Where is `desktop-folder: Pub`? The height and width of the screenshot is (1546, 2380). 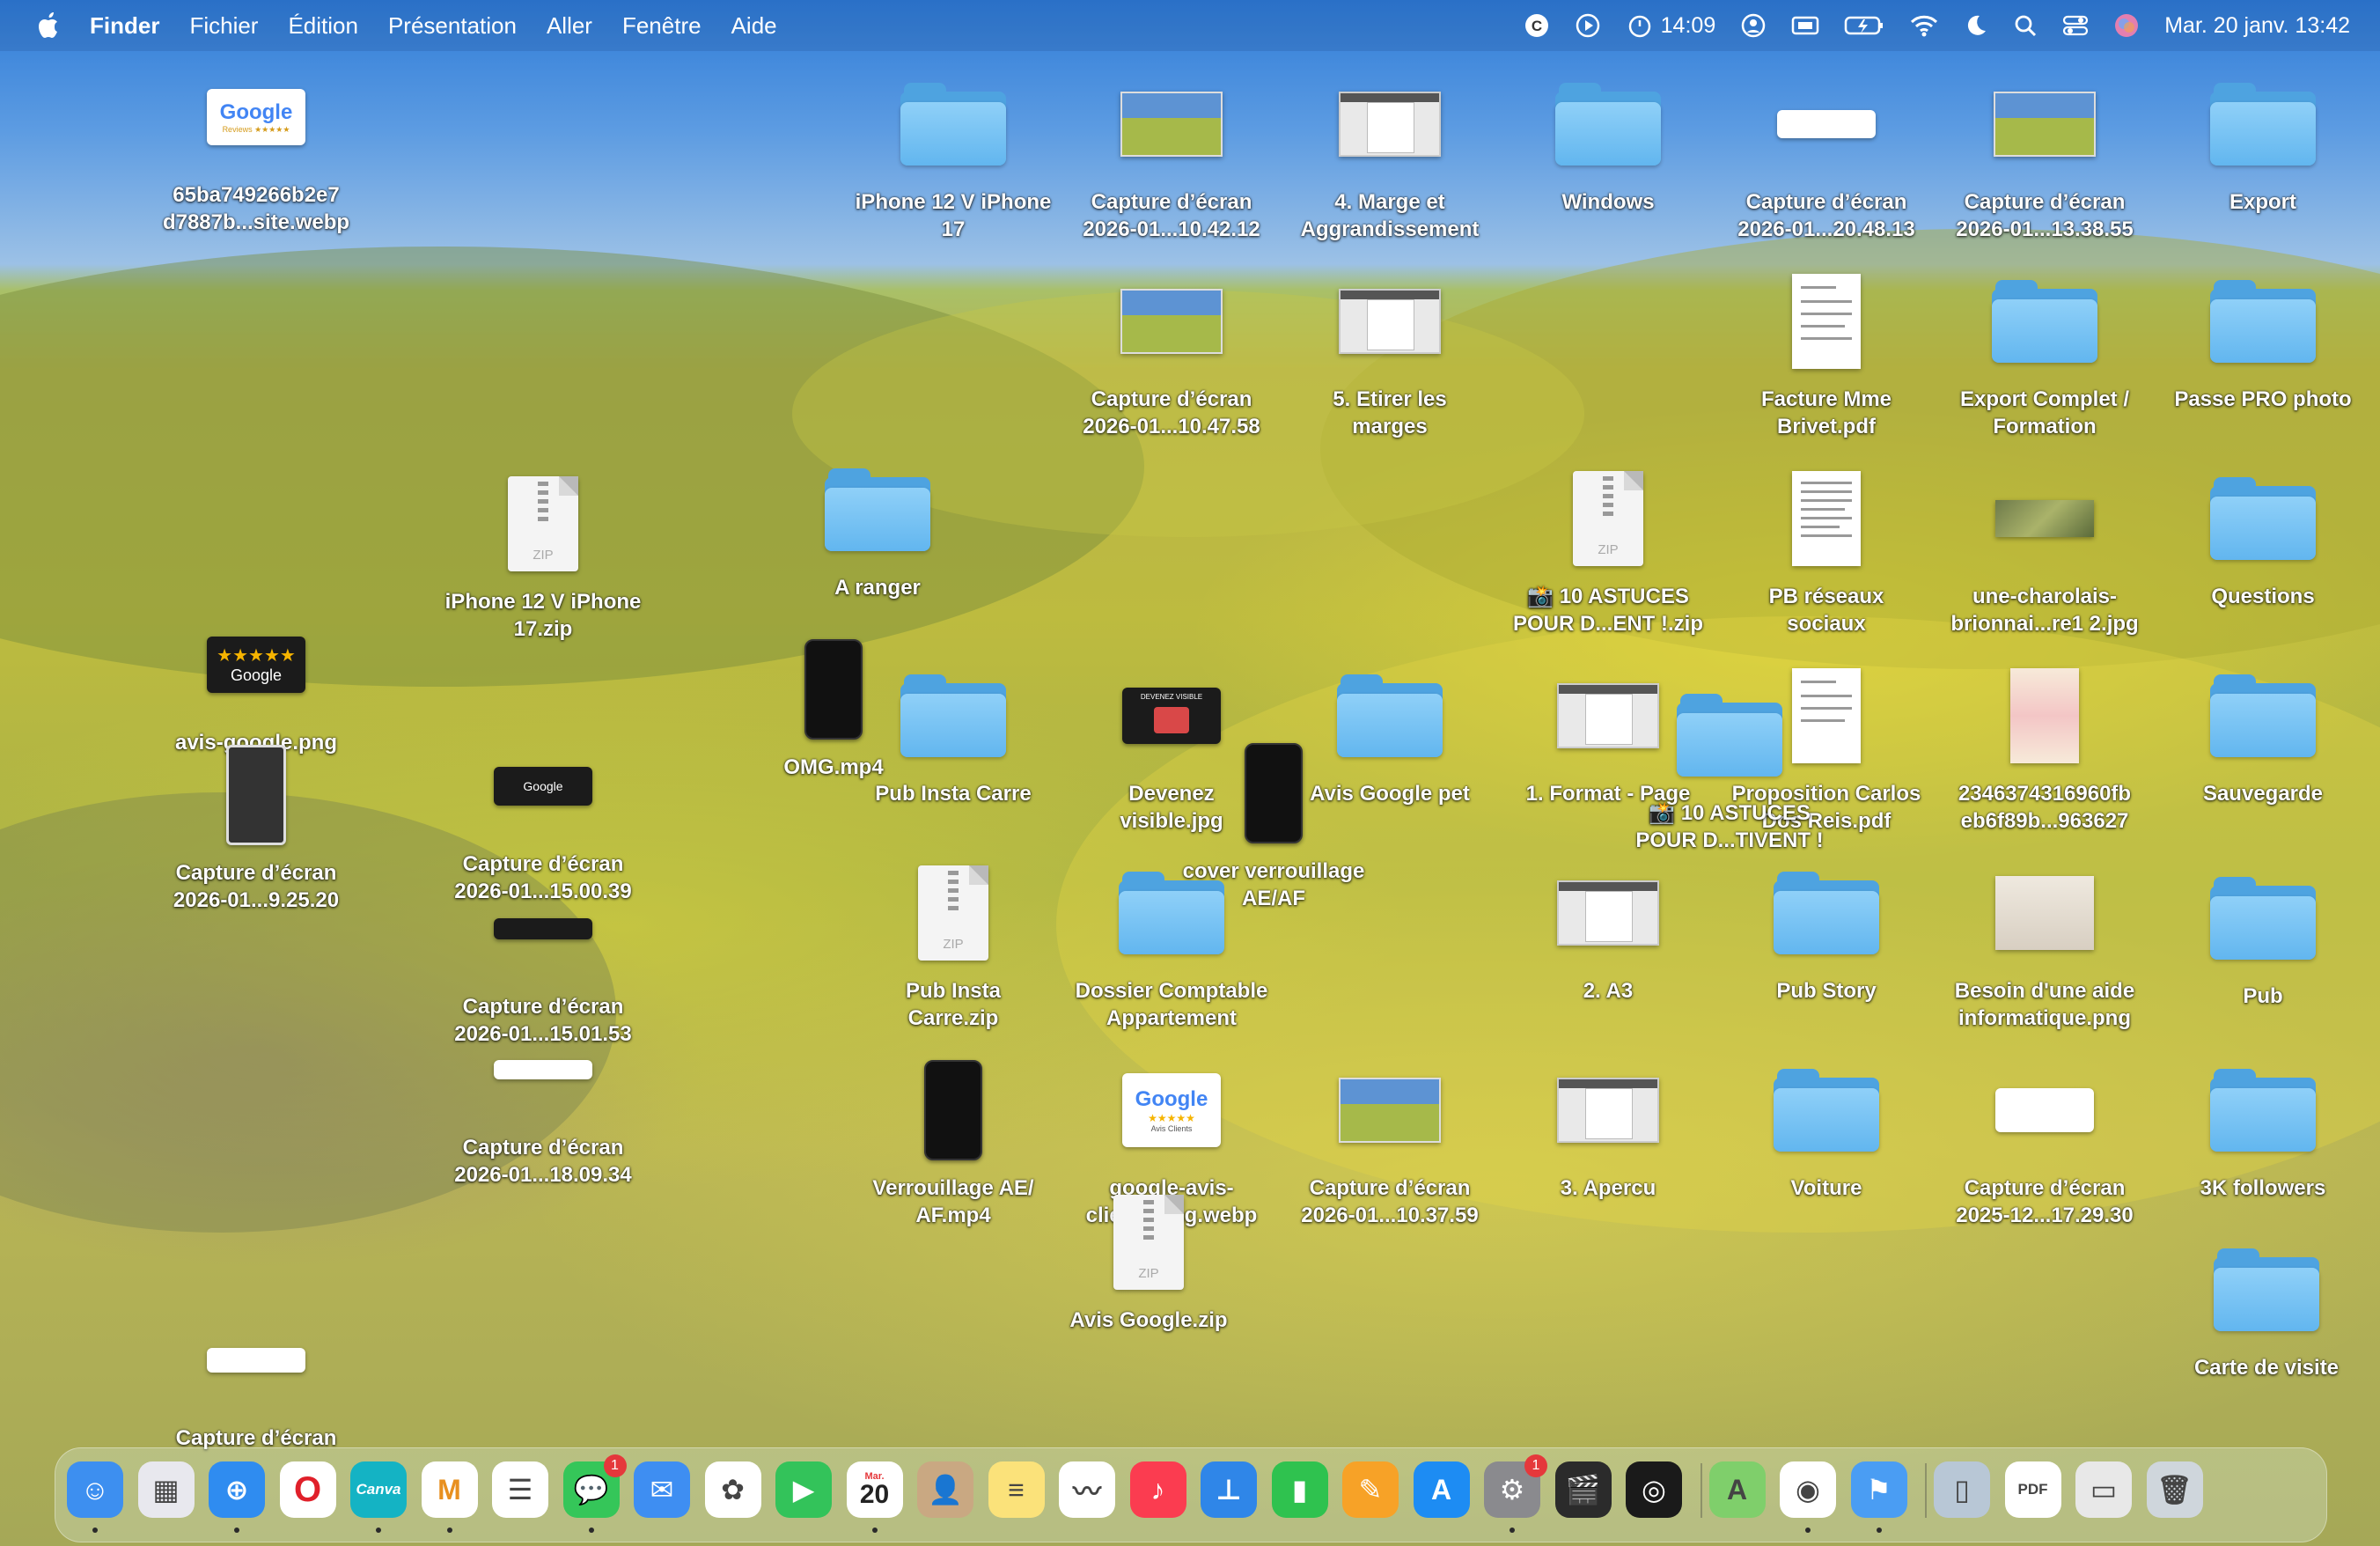 desktop-folder: Pub is located at coordinates (2263, 935).